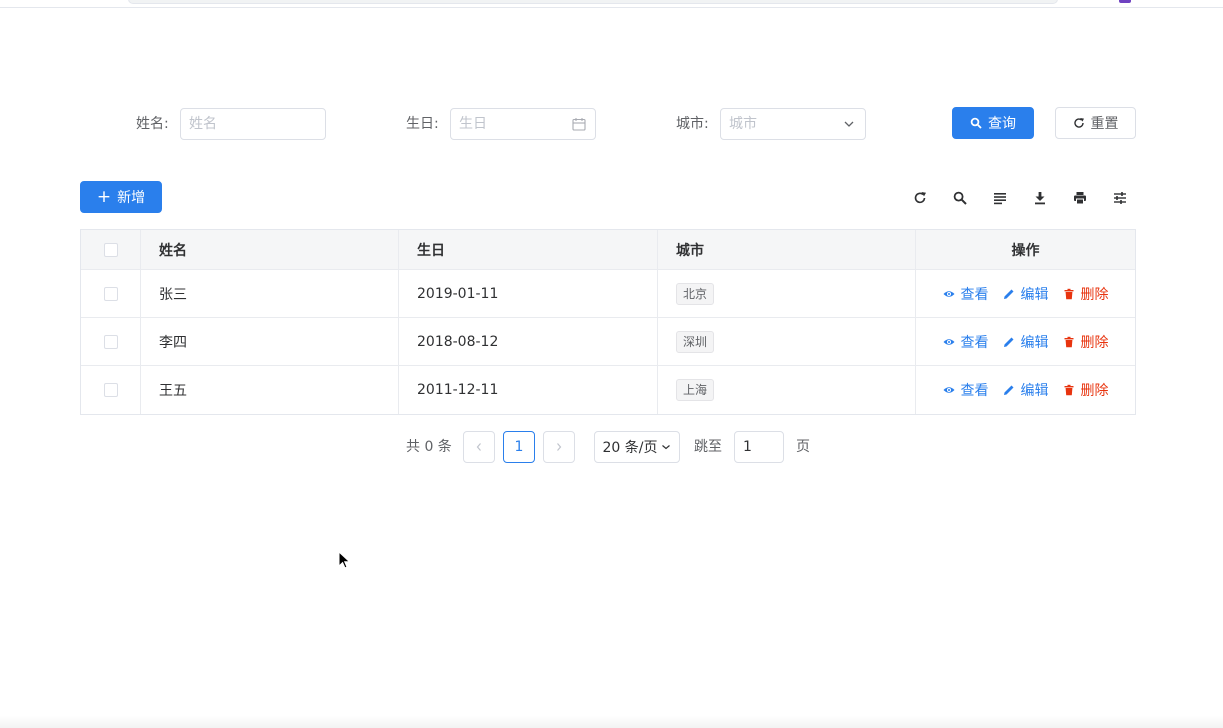 The image size is (1223, 728). I want to click on city-select: 城市, so click(793, 124).